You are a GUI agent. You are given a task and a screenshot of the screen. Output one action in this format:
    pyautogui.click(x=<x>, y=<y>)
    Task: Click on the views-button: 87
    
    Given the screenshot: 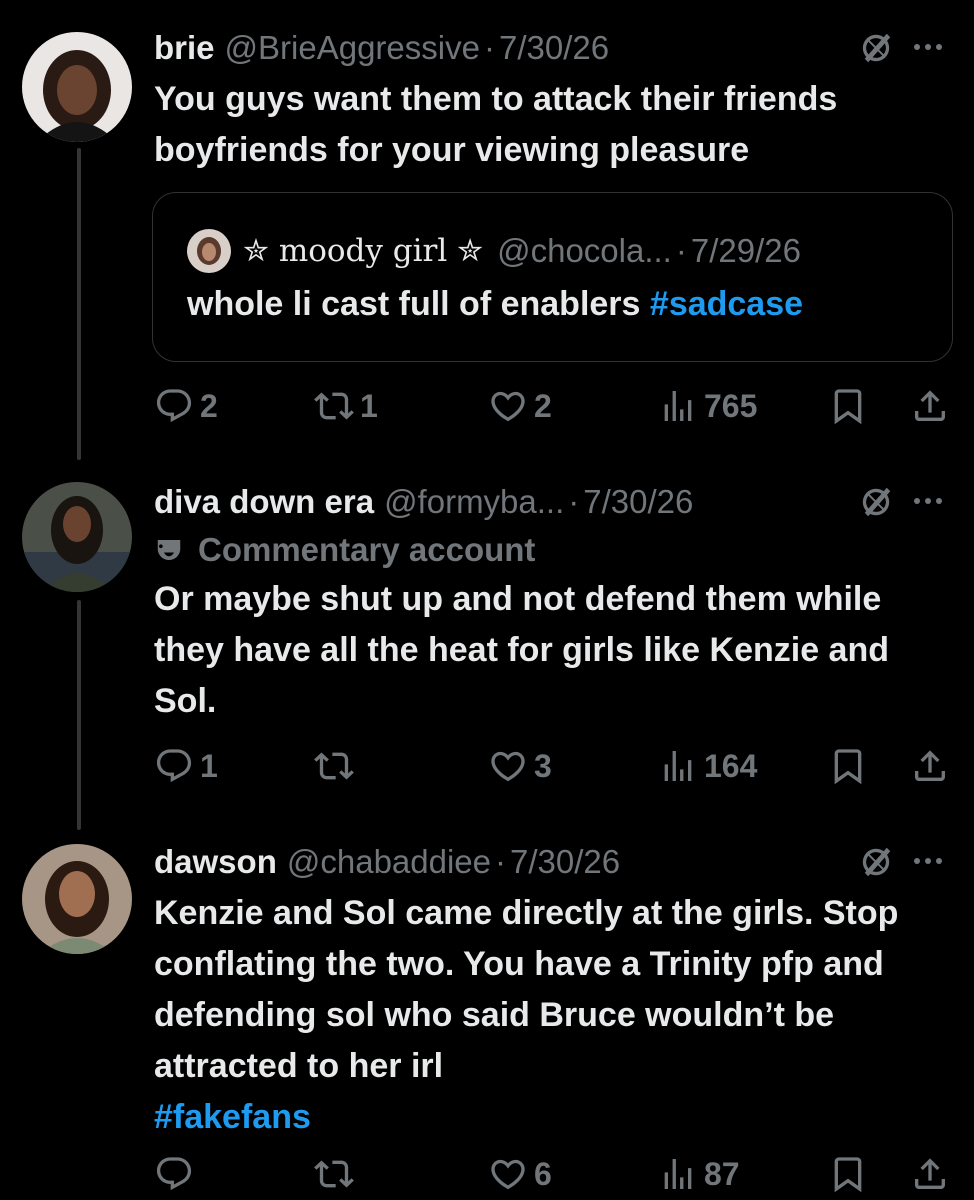 What is the action you would take?
    pyautogui.click(x=699, y=1174)
    